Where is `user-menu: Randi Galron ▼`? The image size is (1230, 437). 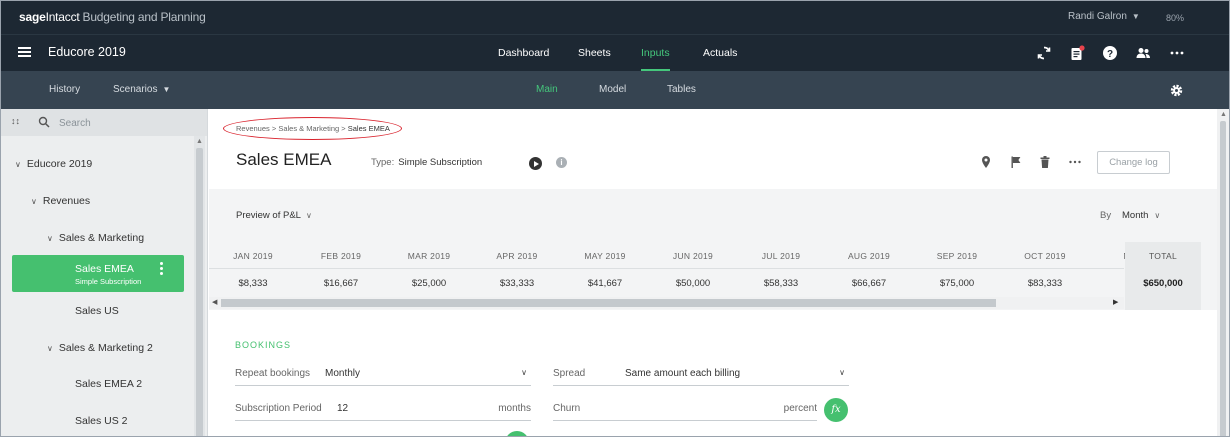
user-menu: Randi Galron ▼ is located at coordinates (1104, 16).